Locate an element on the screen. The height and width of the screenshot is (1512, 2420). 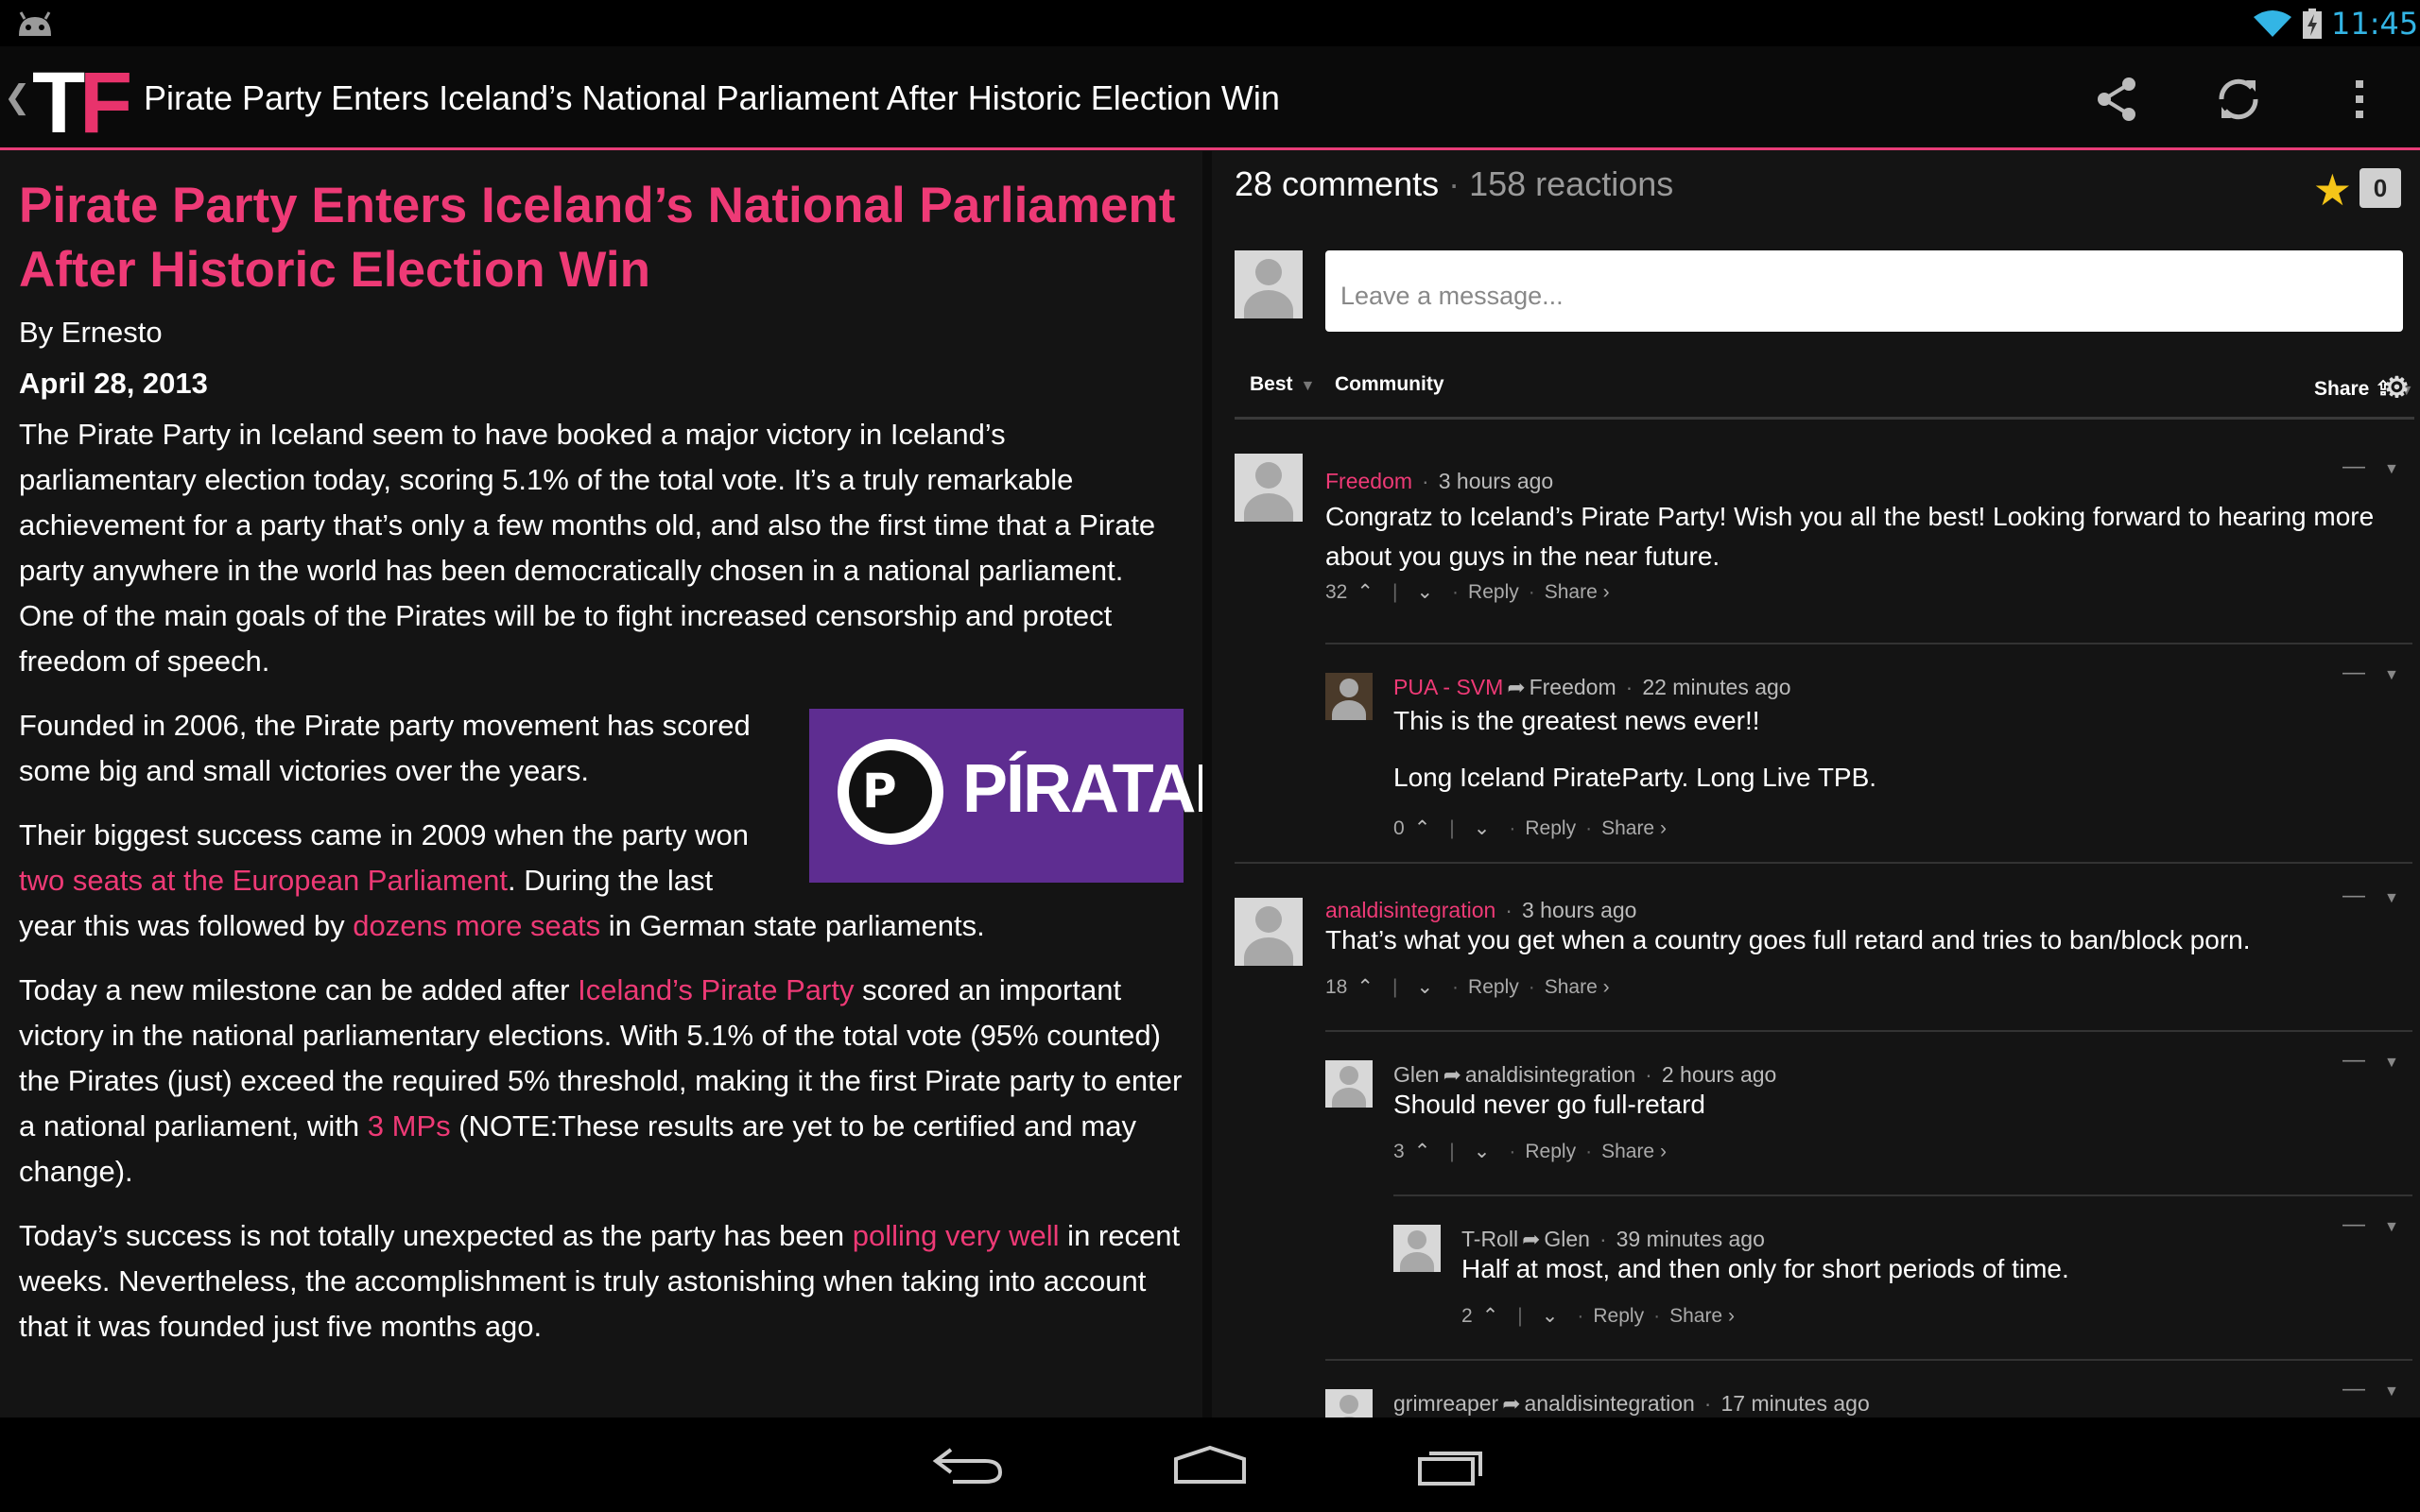
app-logo-t: T is located at coordinates (58, 103).